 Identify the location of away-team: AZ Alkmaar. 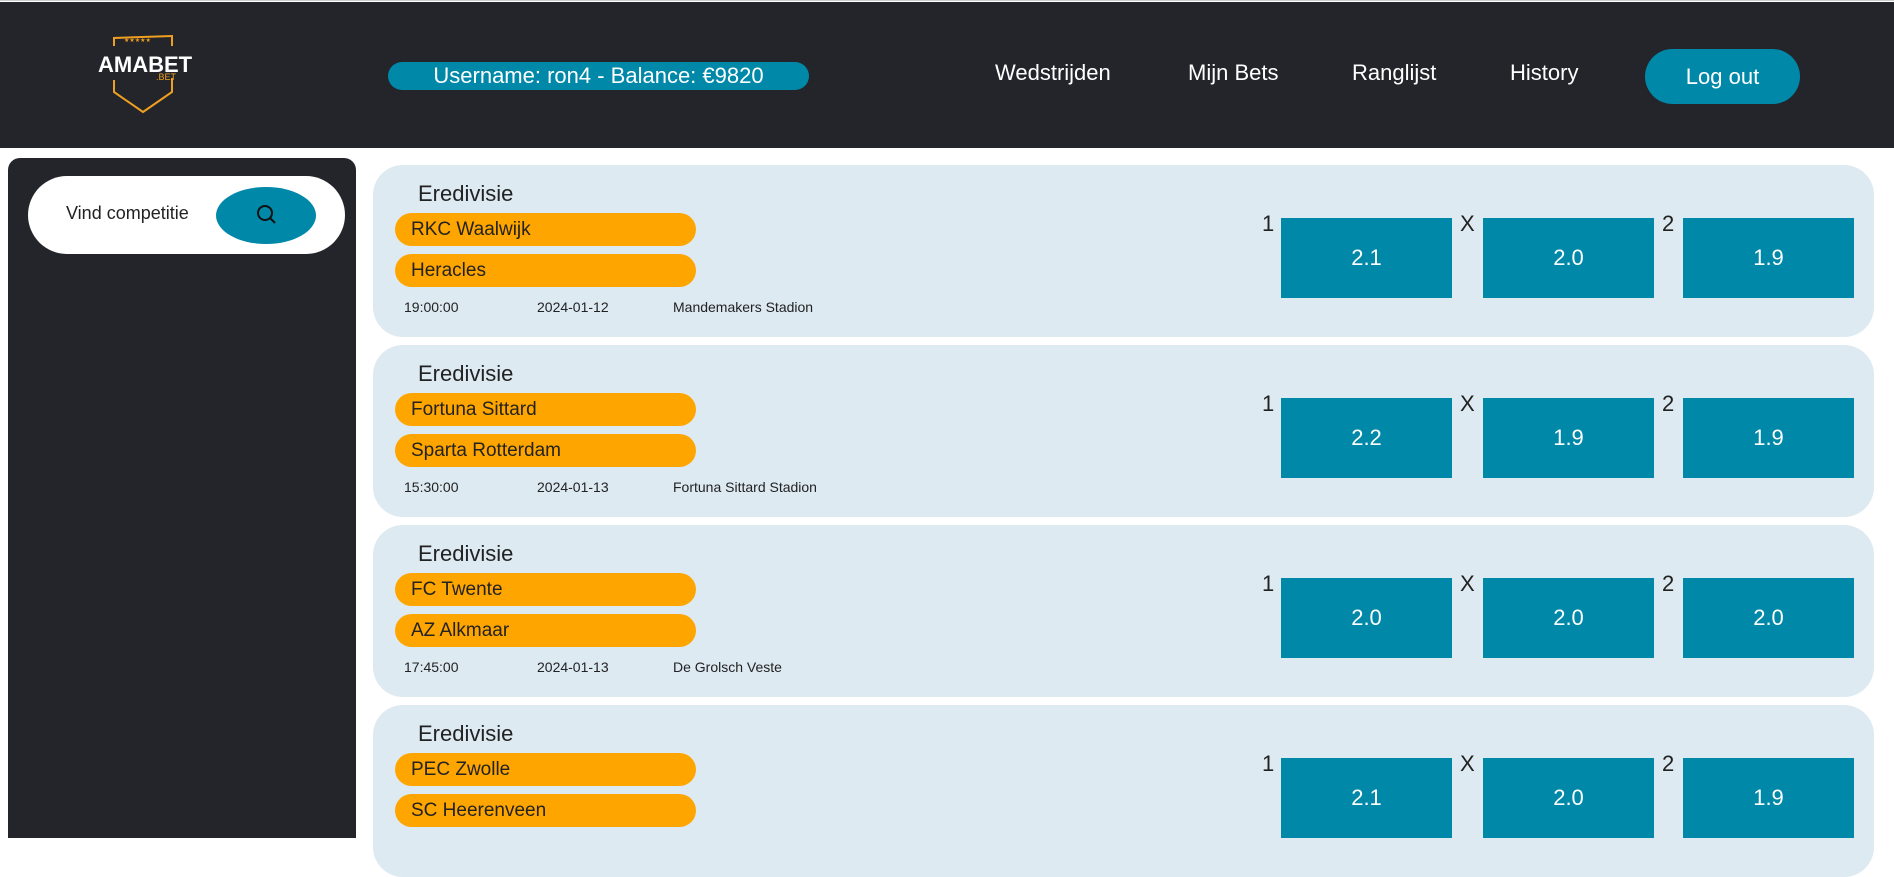
(545, 630).